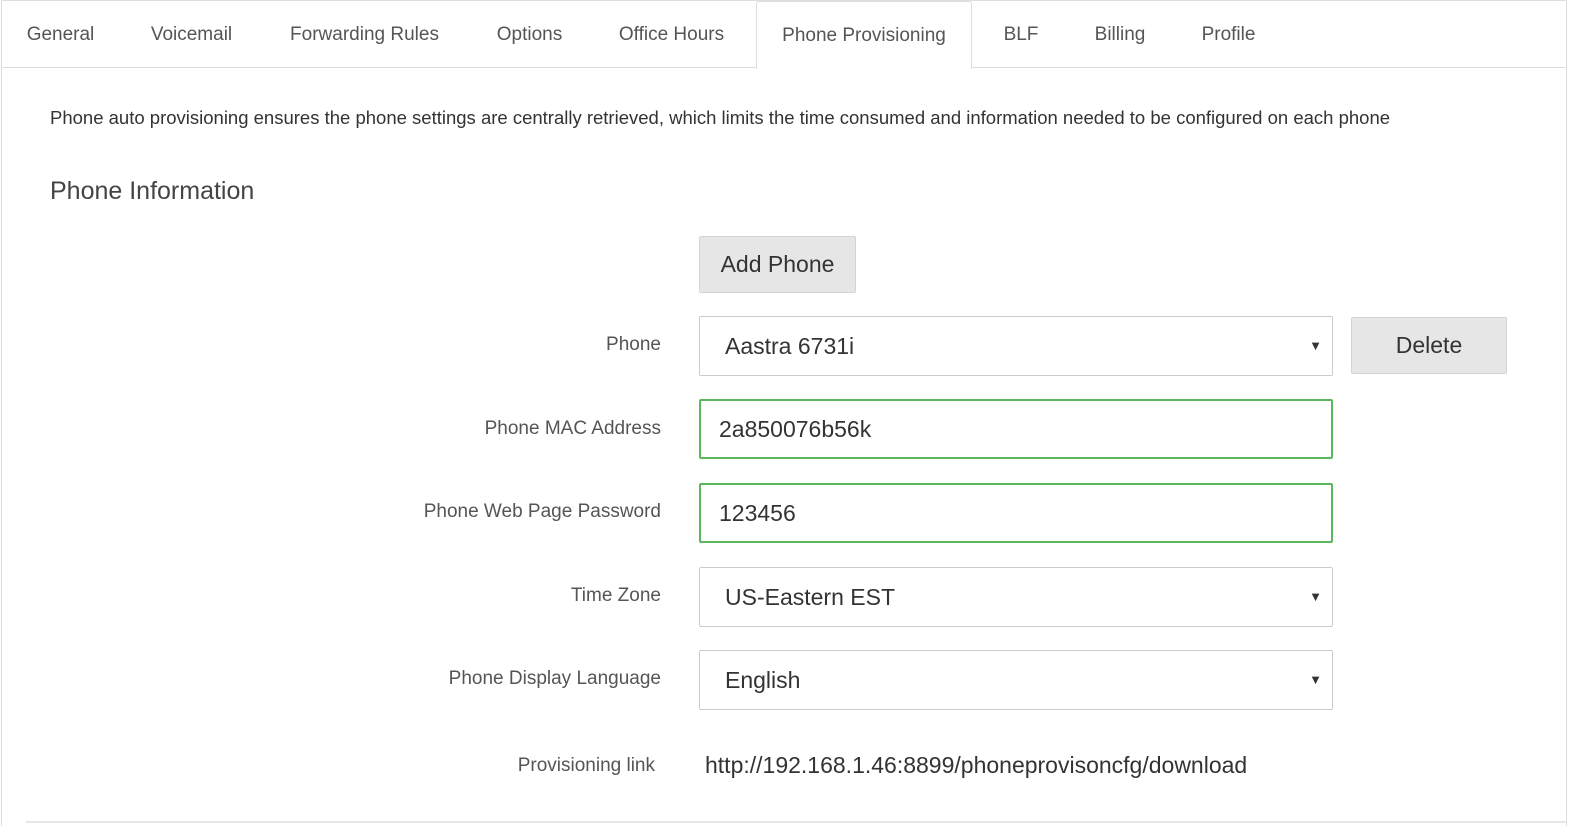 The height and width of the screenshot is (828, 1578). Describe the element at coordinates (796, 822) in the screenshot. I see `bottom-divider` at that location.